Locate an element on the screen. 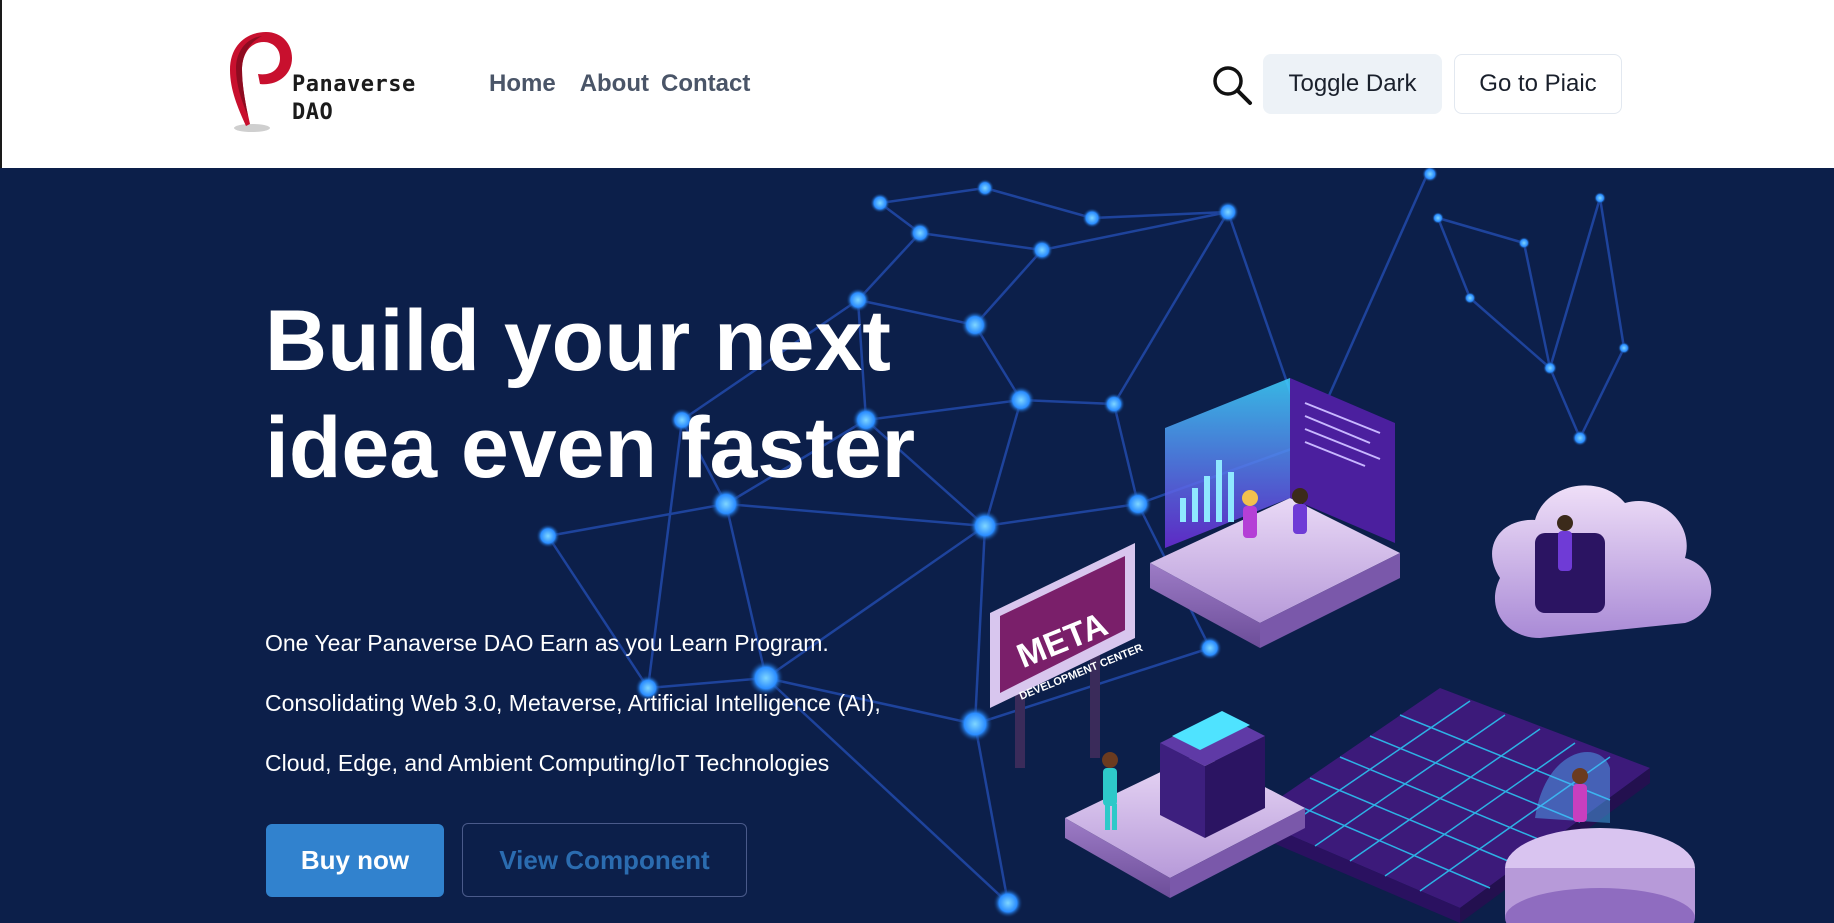 This screenshot has width=1834, height=923. logo-pin-icon is located at coordinates (261, 82).